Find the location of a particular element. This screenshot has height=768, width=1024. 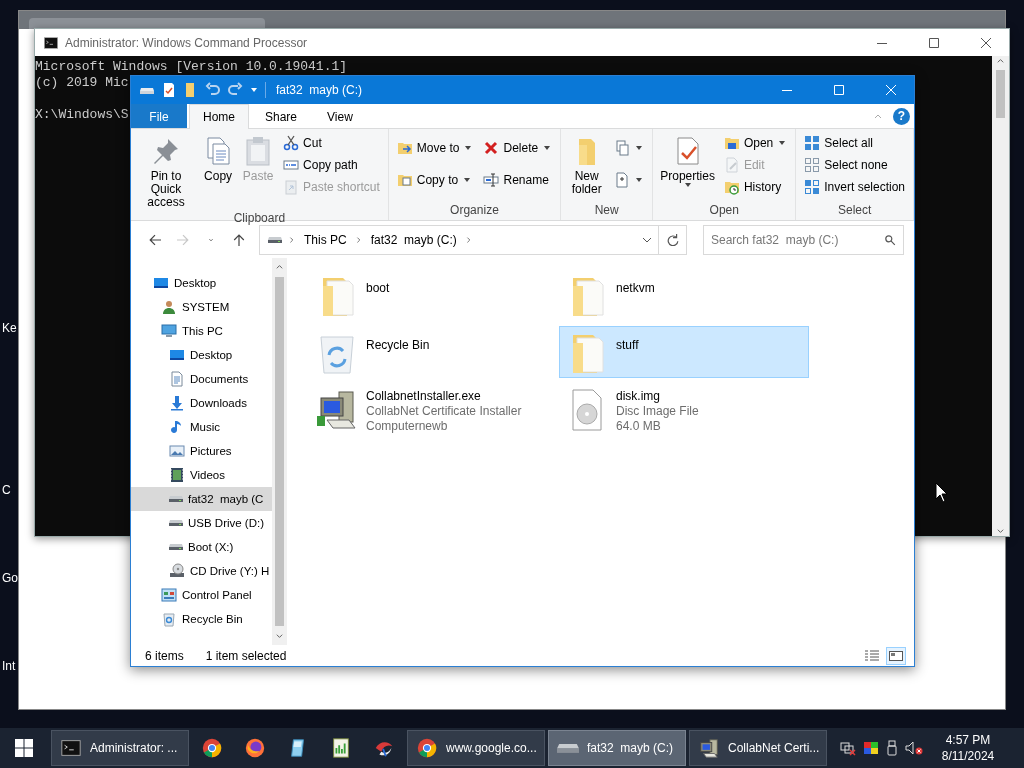

tree-item: Videos is located at coordinates (201, 475).